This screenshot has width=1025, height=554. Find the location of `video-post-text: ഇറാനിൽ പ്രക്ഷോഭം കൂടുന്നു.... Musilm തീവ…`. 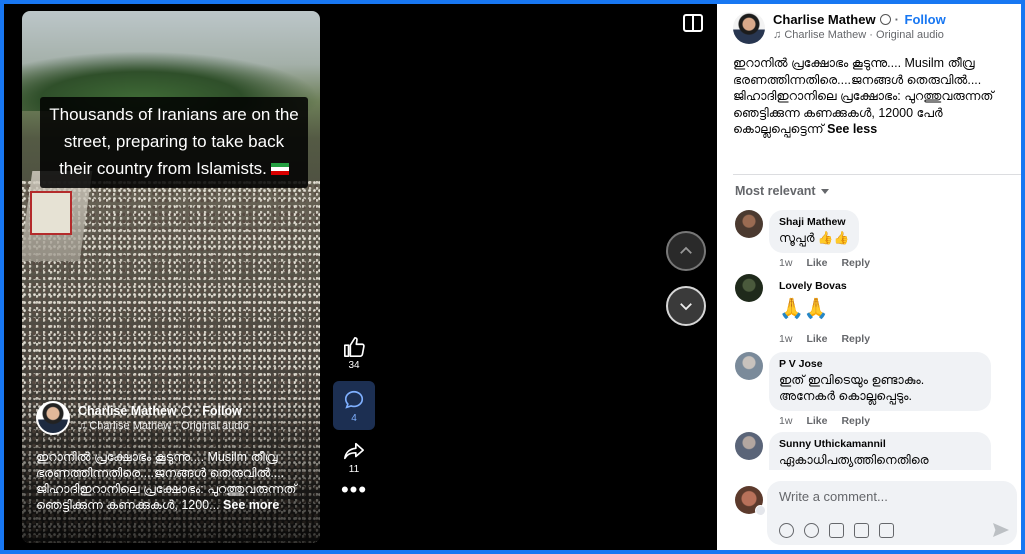

video-post-text: ഇറാനിൽ പ്രക്ഷോഭം കൂടുന്നു.... Musilm തീവ… is located at coordinates (175, 481).